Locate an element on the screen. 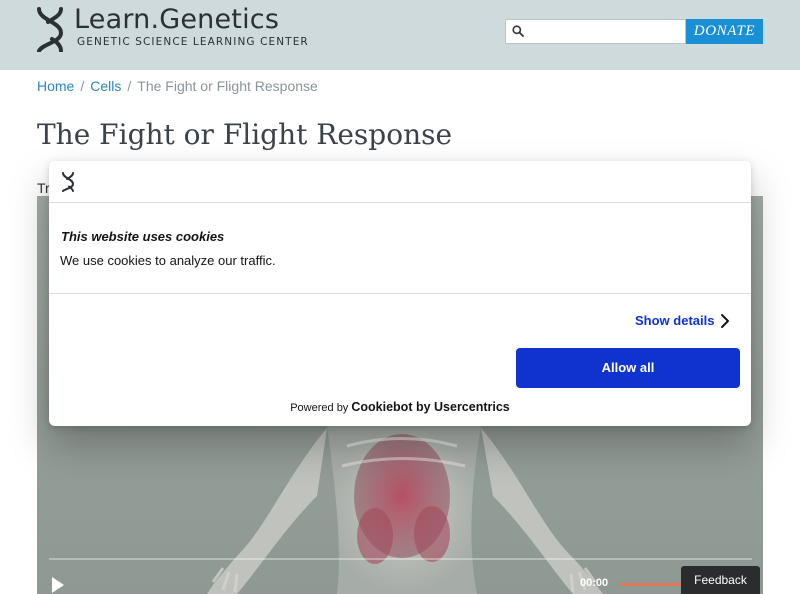  video-time: 00:00 is located at coordinates (594, 583).